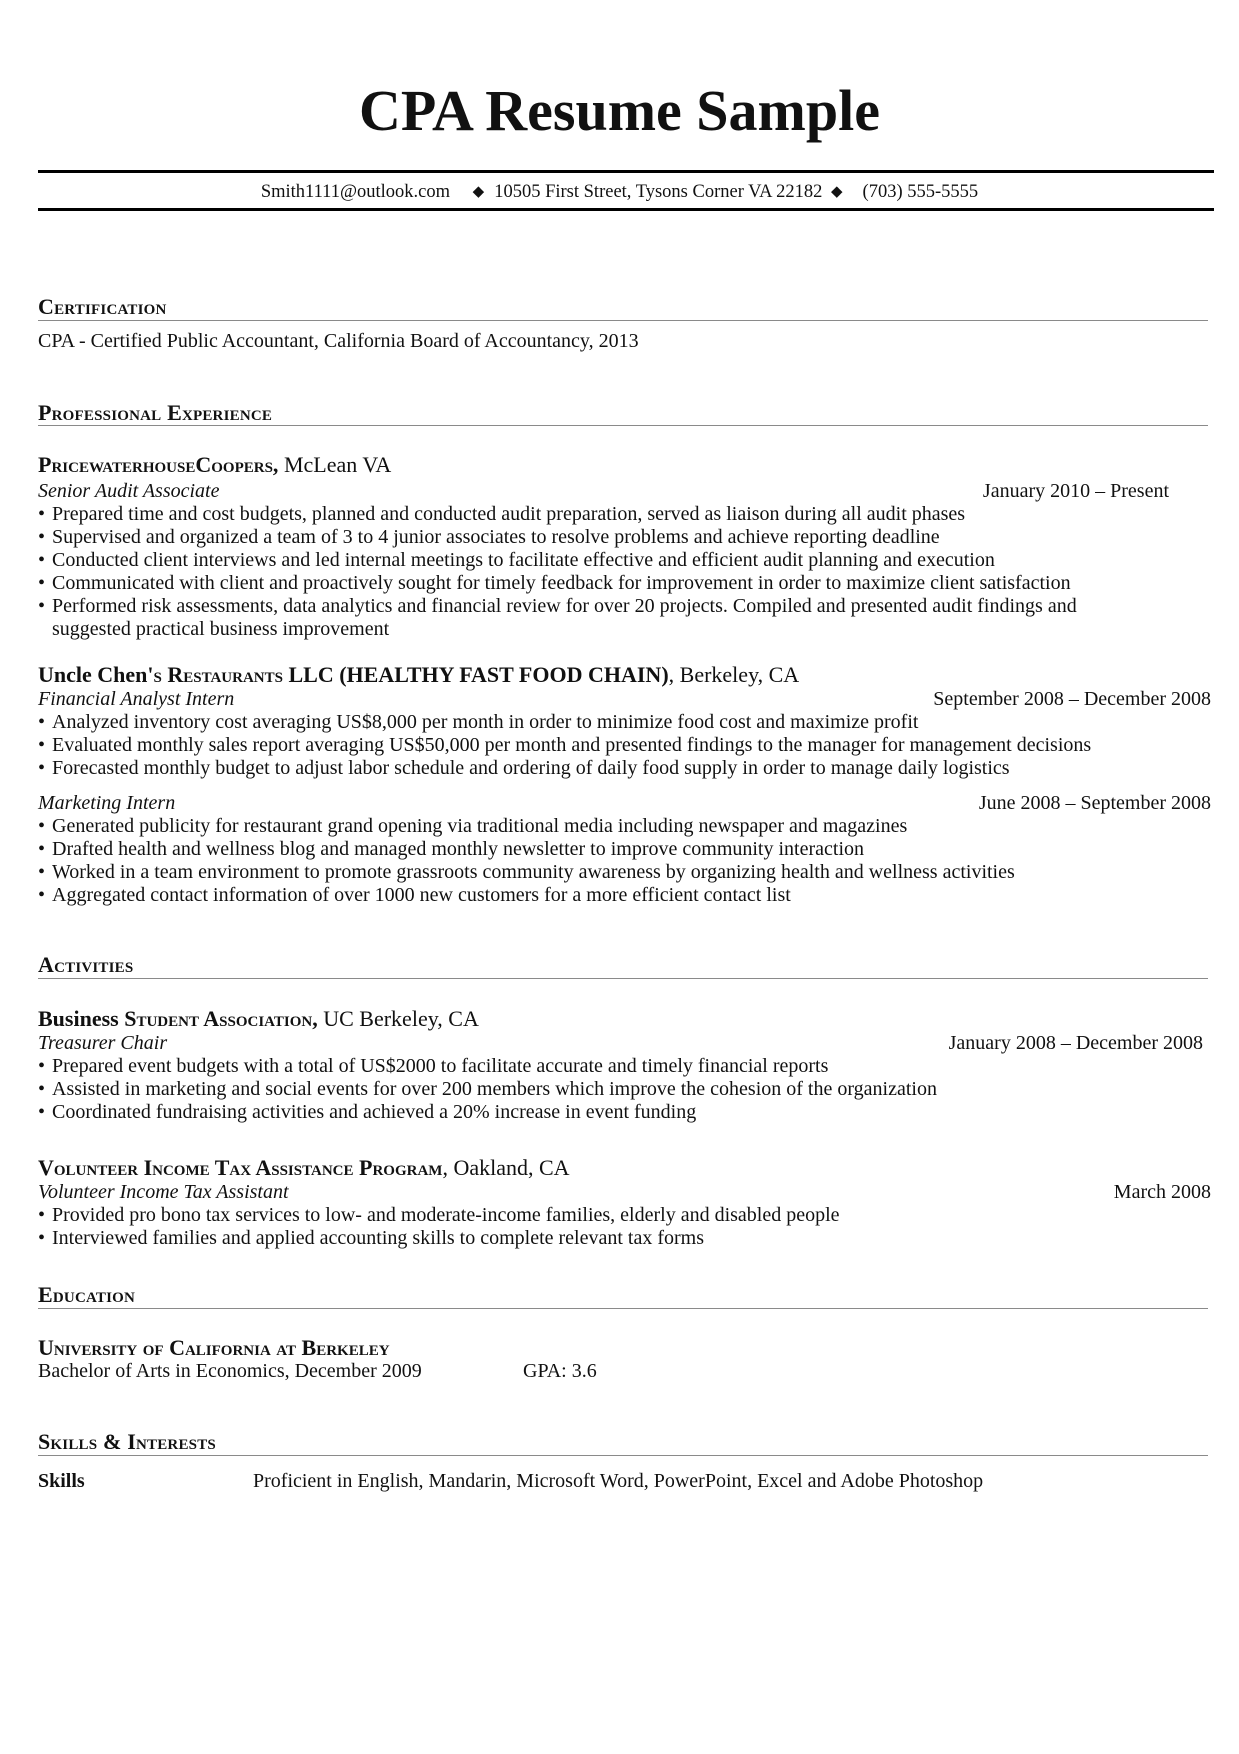 This screenshot has height=1754, width=1239. Describe the element at coordinates (93, 674) in the screenshot. I see `employer-name-plain: Uncle Chen` at that location.